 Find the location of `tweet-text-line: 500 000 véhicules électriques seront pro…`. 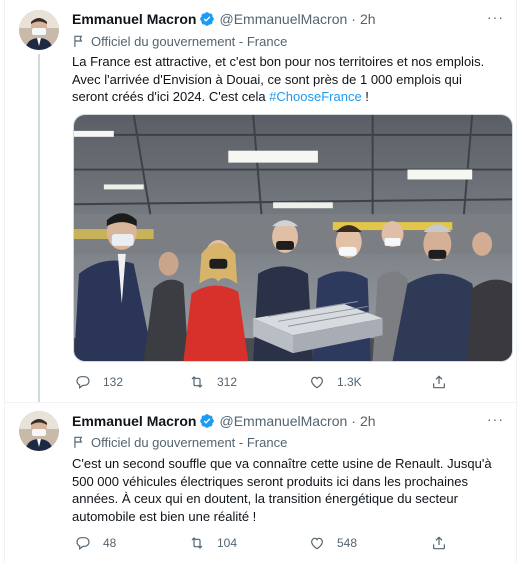

tweet-text-line: 500 000 véhicules électriques seront pro… is located at coordinates (270, 481).